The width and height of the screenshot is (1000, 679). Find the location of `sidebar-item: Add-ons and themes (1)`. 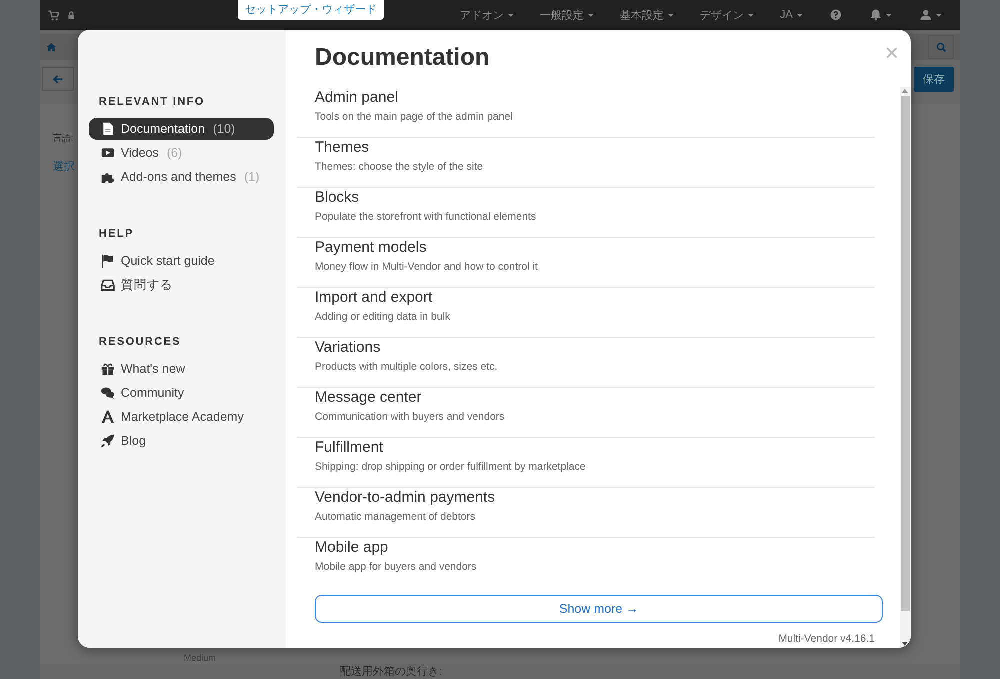

sidebar-item: Add-ons and themes (1) is located at coordinates (181, 177).